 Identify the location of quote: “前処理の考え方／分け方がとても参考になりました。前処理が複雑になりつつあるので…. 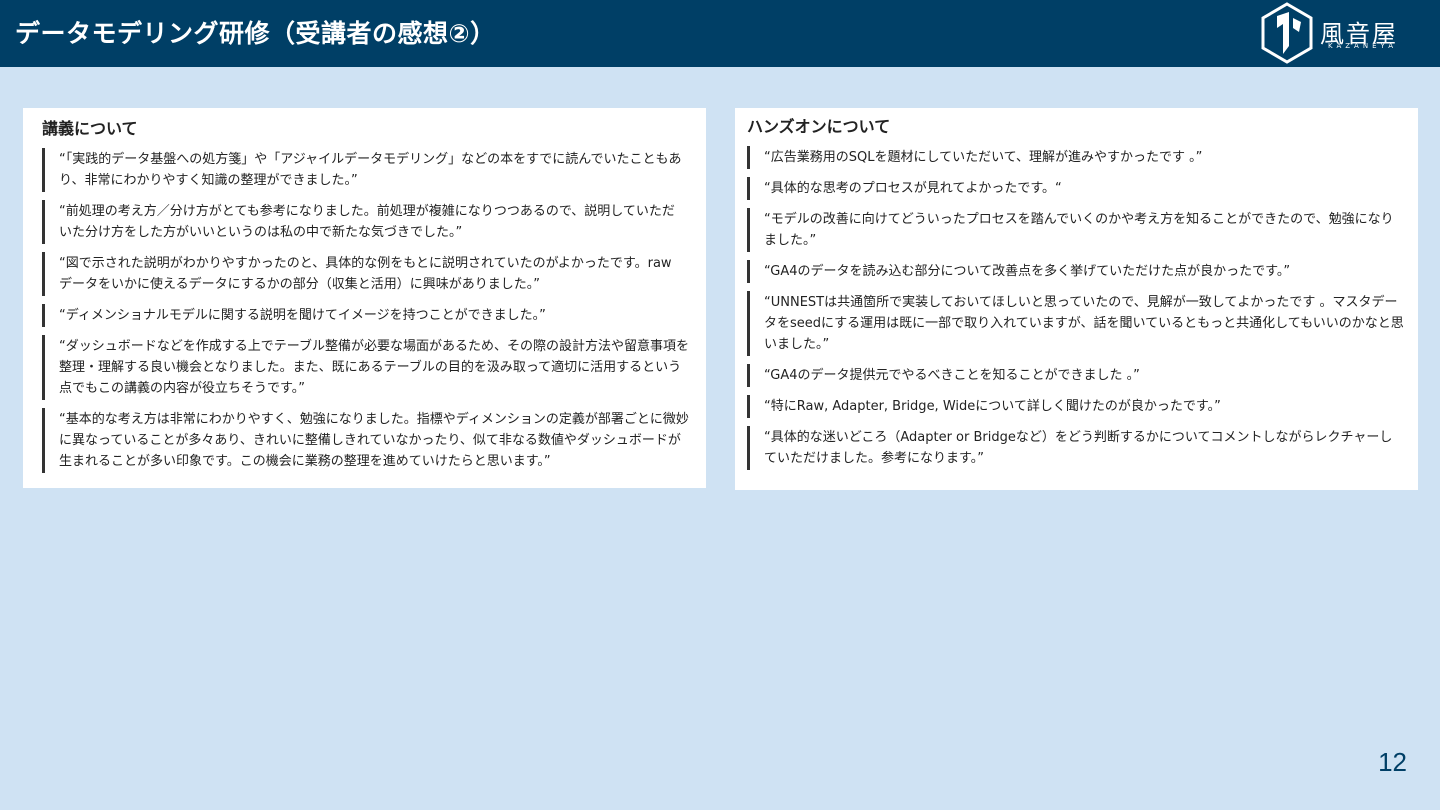
(362, 222).